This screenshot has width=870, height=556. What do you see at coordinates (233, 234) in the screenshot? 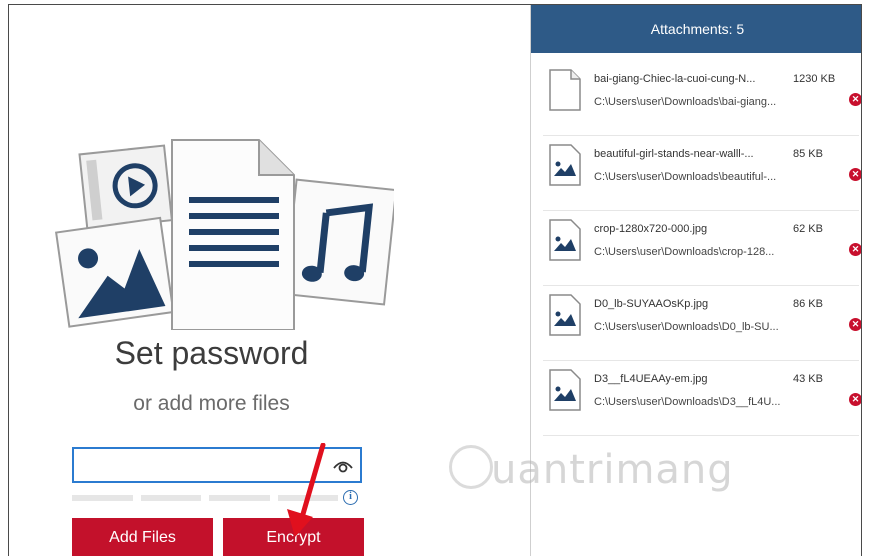
I see `document-file-icon` at bounding box center [233, 234].